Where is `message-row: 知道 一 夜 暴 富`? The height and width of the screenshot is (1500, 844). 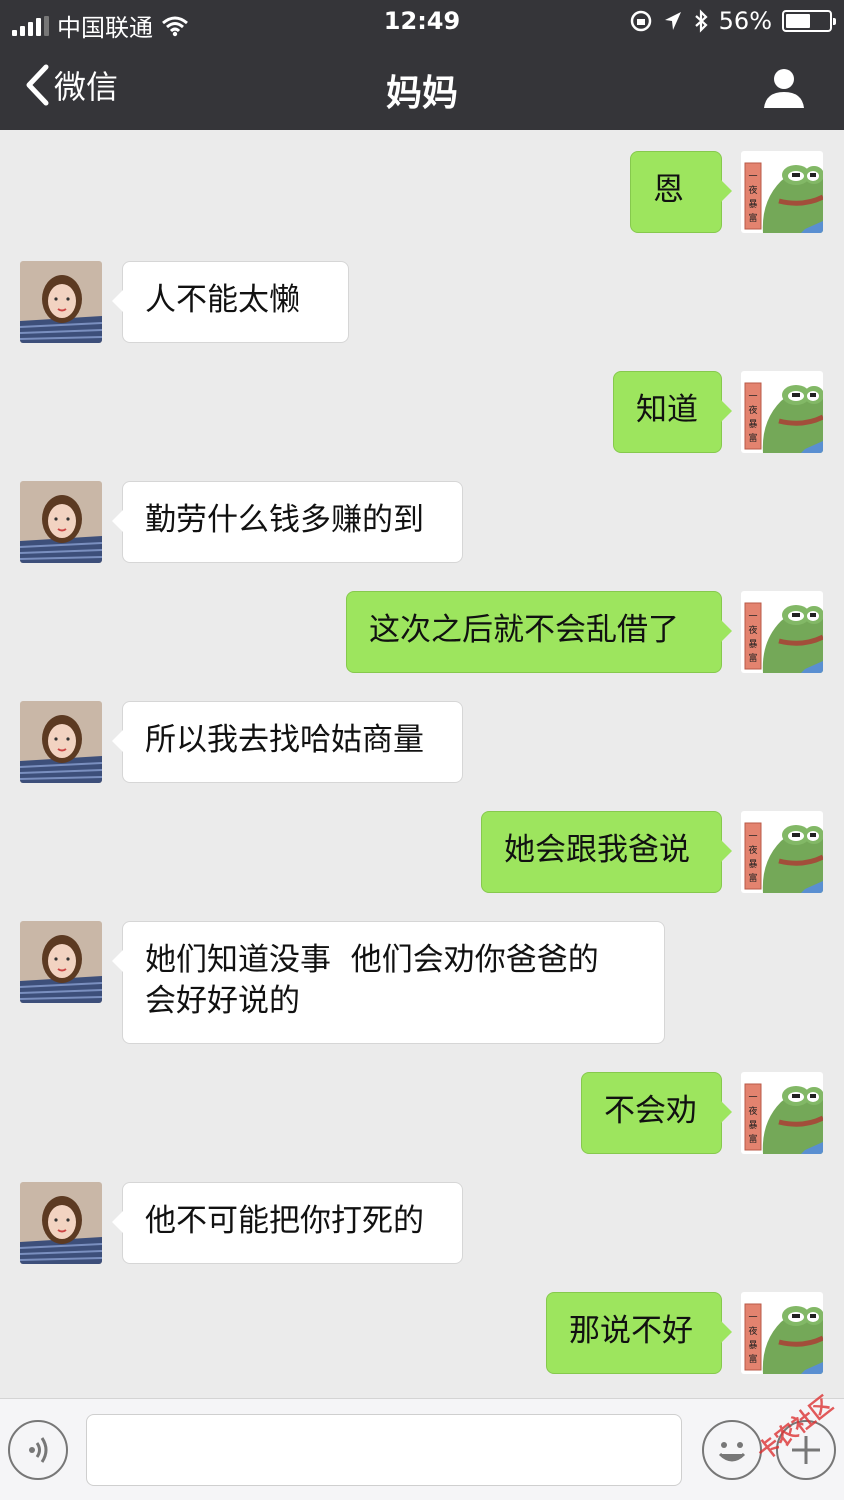
message-row: 知道 一 夜 暴 富 is located at coordinates (422, 412).